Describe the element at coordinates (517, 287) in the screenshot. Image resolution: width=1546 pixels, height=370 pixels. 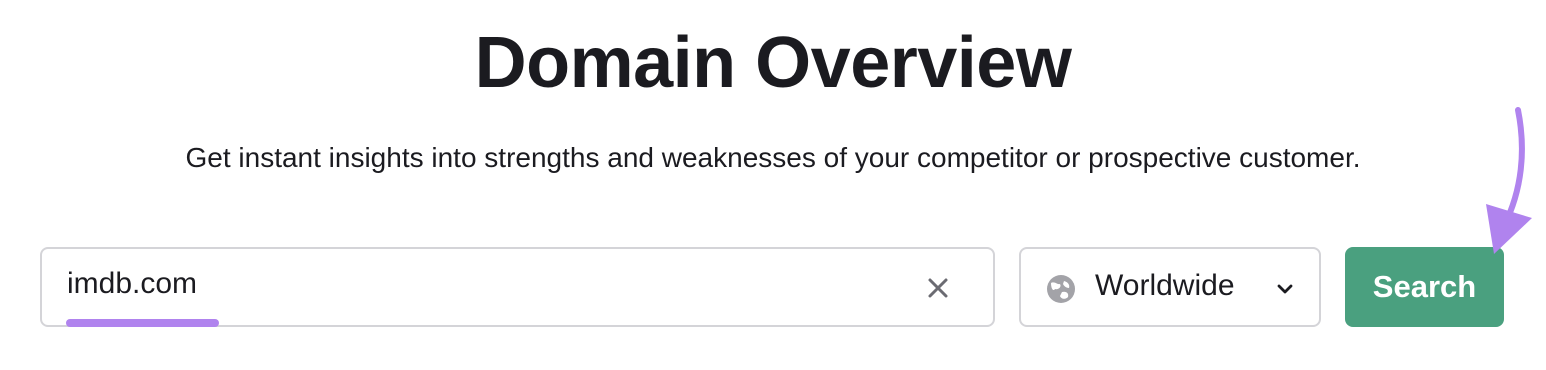
I see `domain-input: imdb.com` at that location.